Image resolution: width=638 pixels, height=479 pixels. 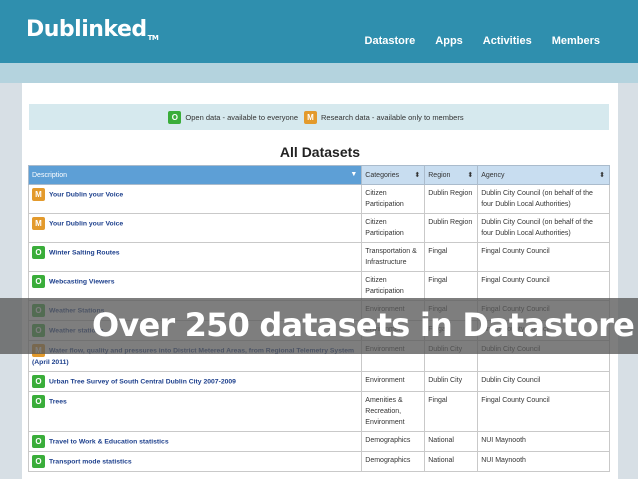 I want to click on page-title: All Datasets, so click(x=320, y=152).